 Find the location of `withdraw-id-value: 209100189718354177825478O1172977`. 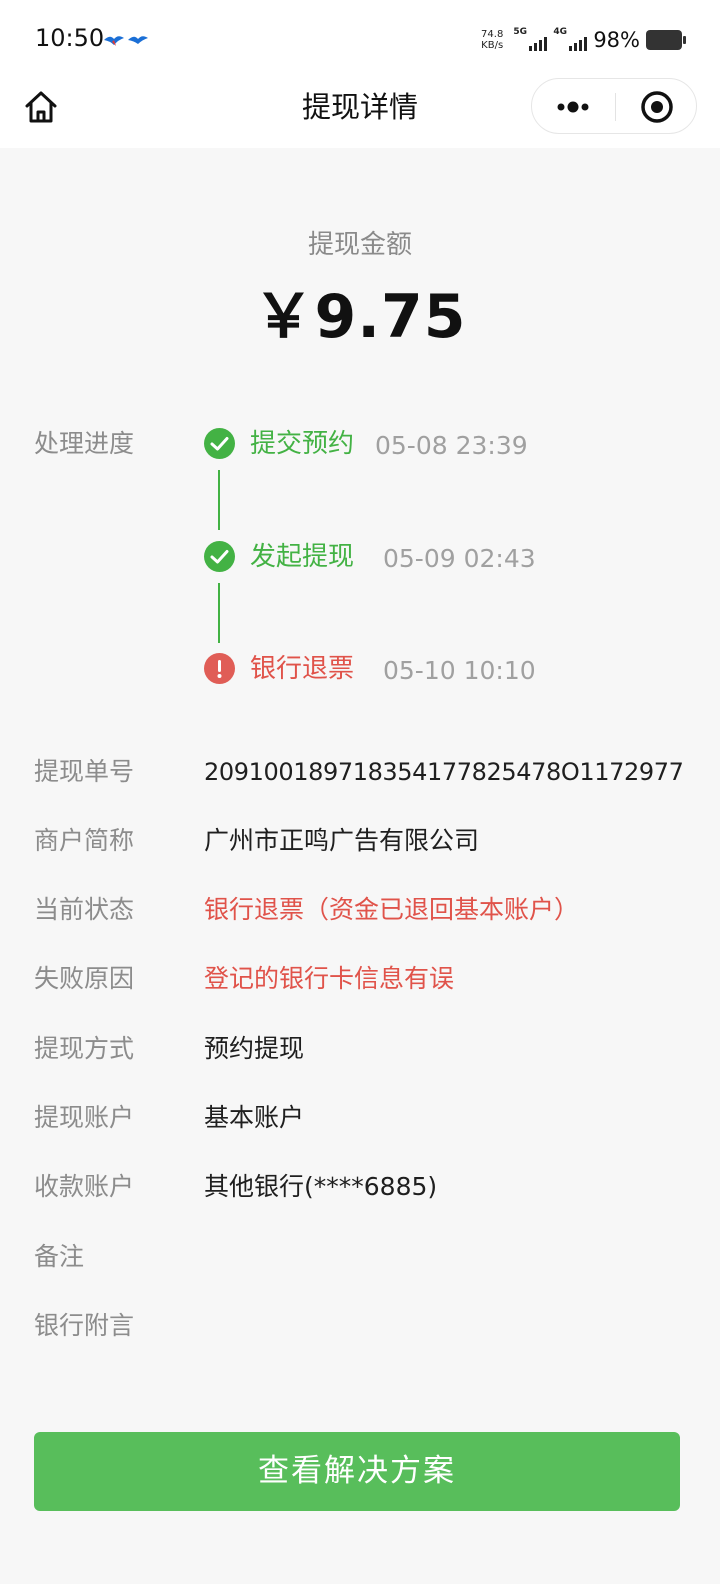

withdraw-id-value: 209100189718354177825478O1172977 is located at coordinates (444, 772).